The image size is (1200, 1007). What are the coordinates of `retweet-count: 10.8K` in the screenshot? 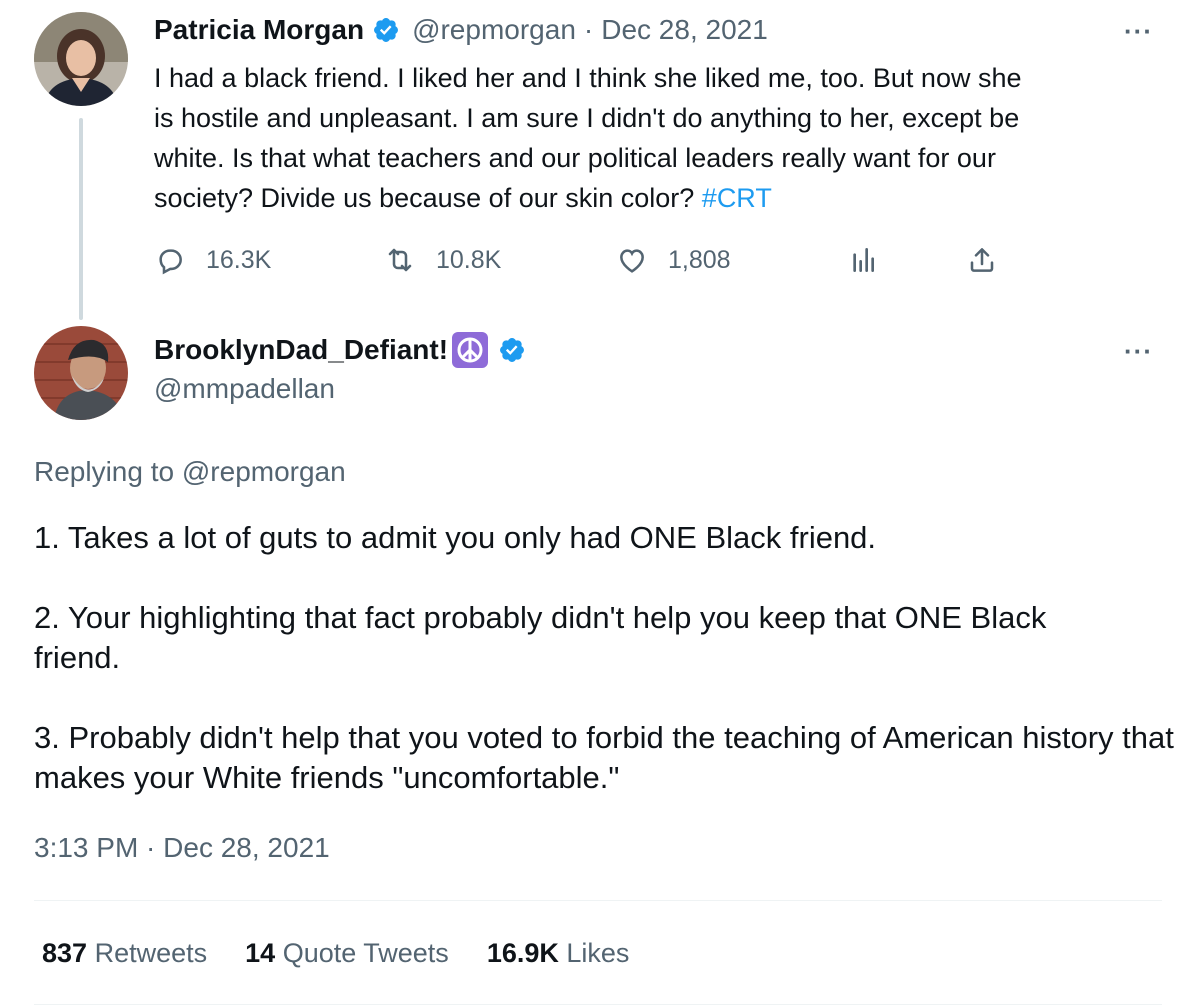 It's located at (469, 259).